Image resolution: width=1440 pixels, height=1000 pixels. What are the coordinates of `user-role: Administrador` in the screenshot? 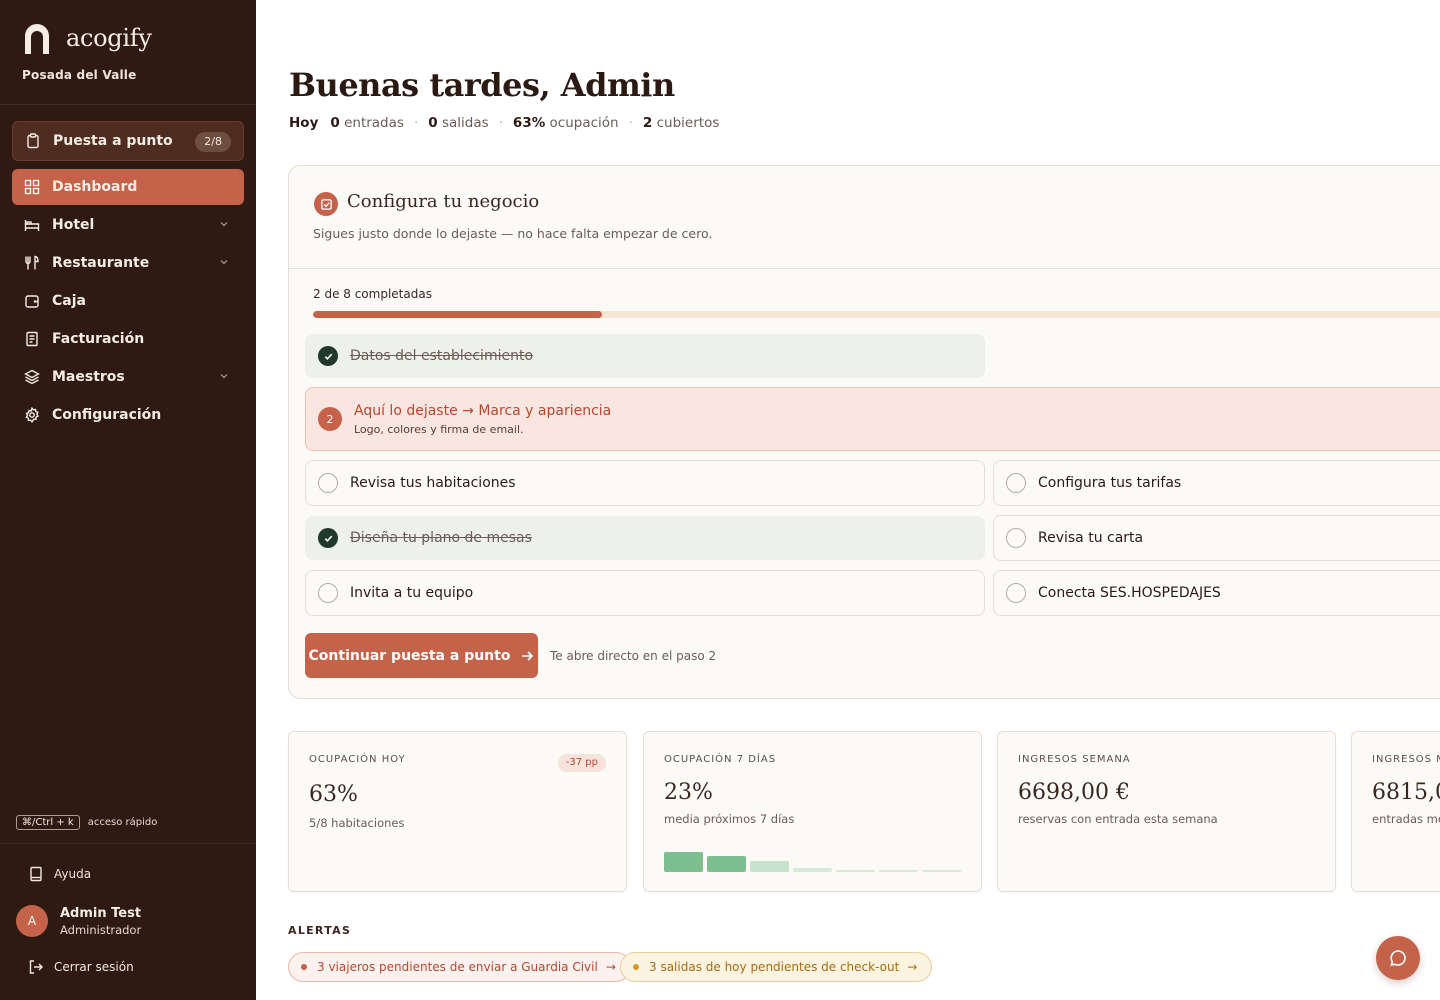 It's located at (101, 929).